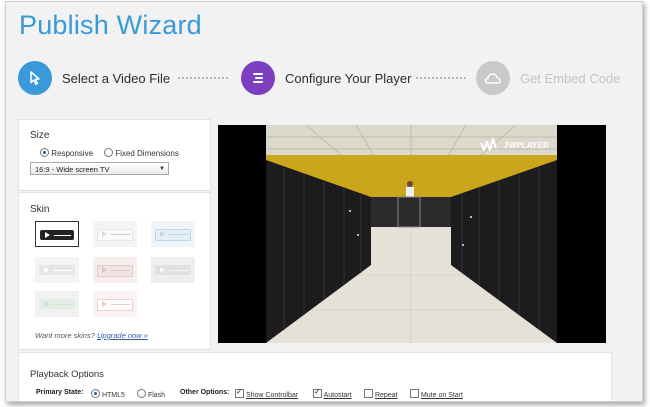 The height and width of the screenshot is (407, 650). What do you see at coordinates (110, 25) in the screenshot?
I see `page-title: Publish Wizard` at bounding box center [110, 25].